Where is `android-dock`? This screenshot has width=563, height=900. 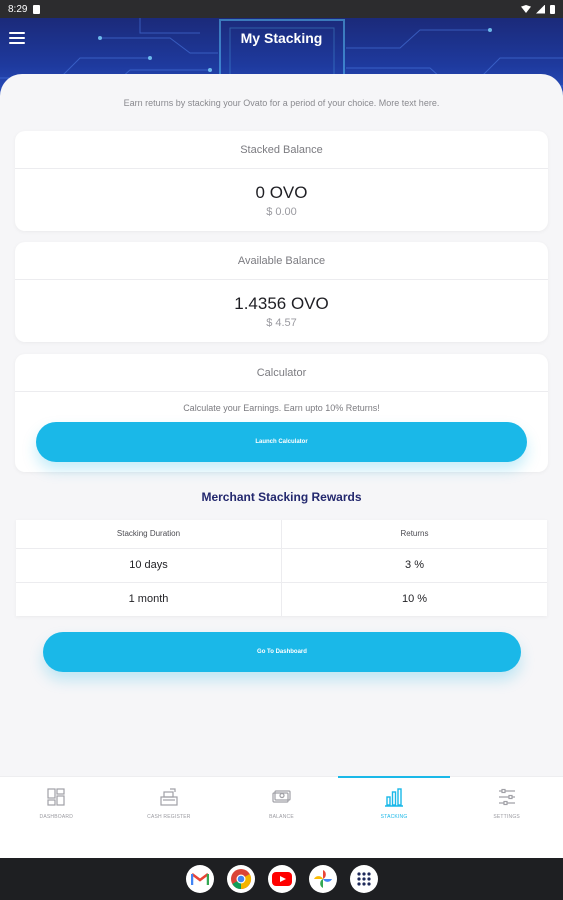 android-dock is located at coordinates (281, 879).